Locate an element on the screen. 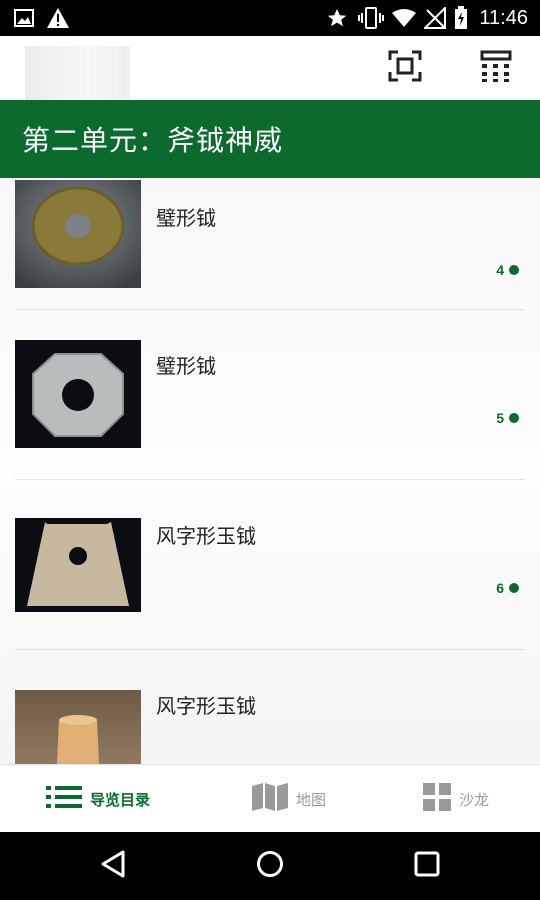 The width and height of the screenshot is (540, 900). back-triangle-icon is located at coordinates (113, 866).